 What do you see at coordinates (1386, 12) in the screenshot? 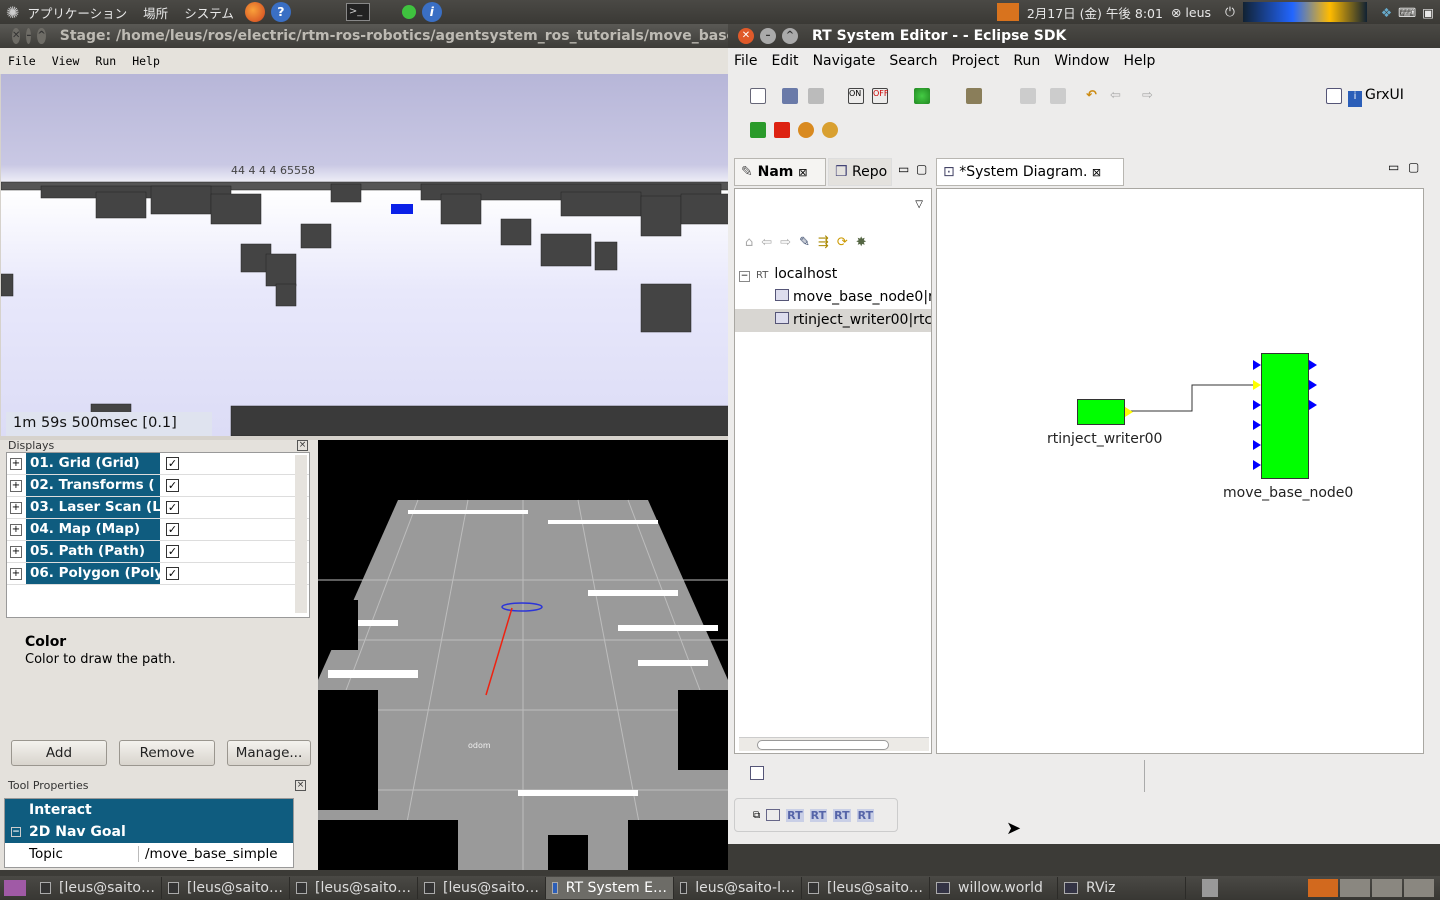
I see `dropbox-icon: ❖` at bounding box center [1386, 12].